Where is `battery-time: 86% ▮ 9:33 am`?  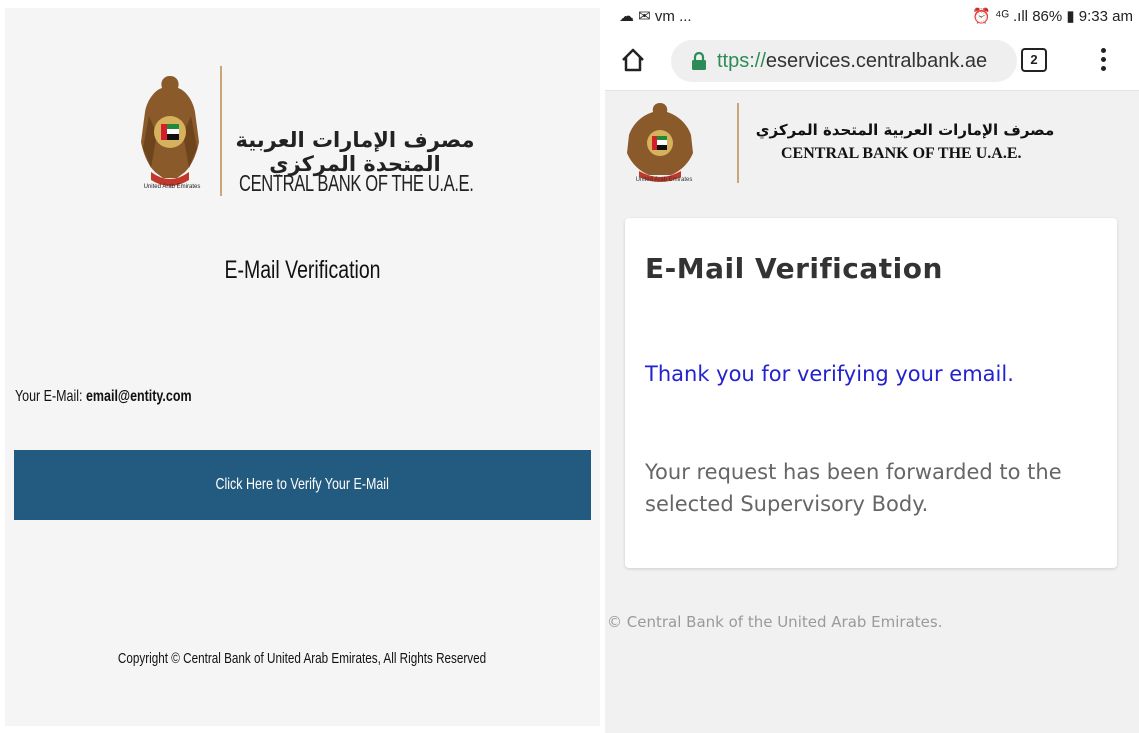
battery-time: 86% ▮ 9:33 am is located at coordinates (1082, 16).